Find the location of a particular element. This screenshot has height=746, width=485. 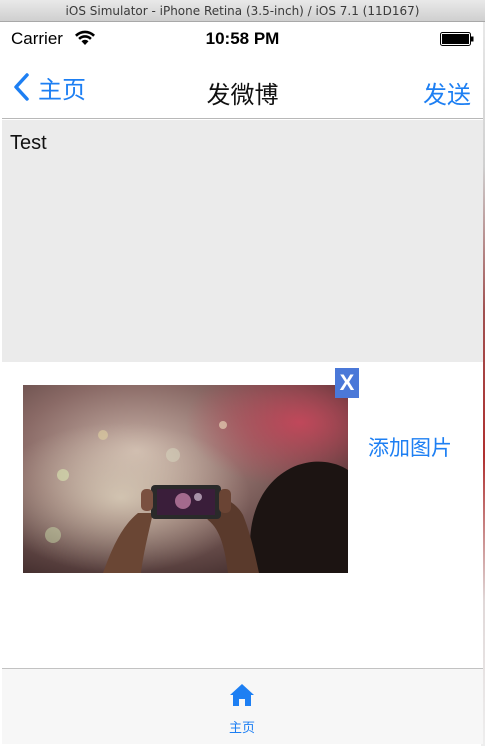

status-bar: Carrier 10:58 PM is located at coordinates (242, 39).